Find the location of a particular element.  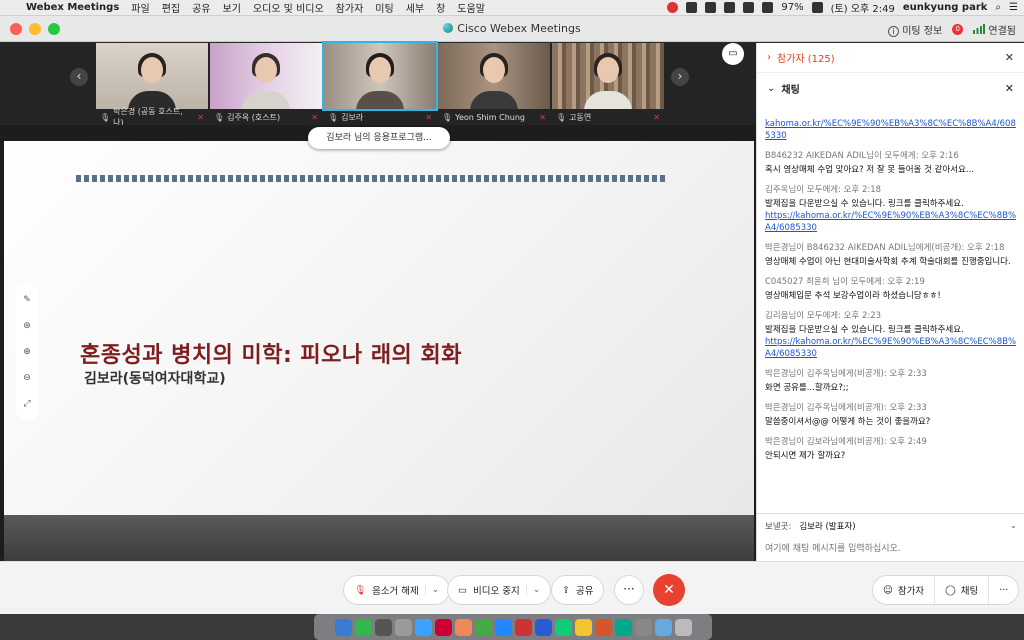

end-meeting-button: ✕ is located at coordinates (669, 590).